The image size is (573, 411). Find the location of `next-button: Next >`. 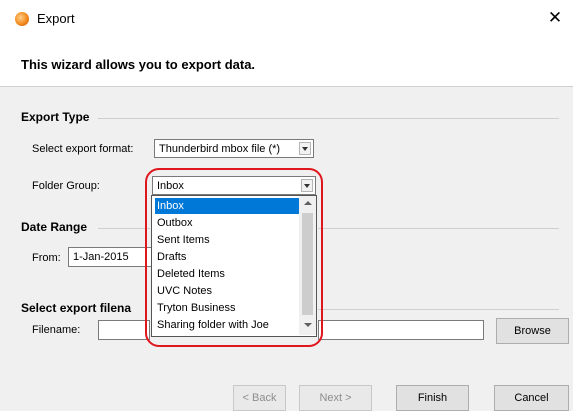

next-button: Next > is located at coordinates (335, 398).